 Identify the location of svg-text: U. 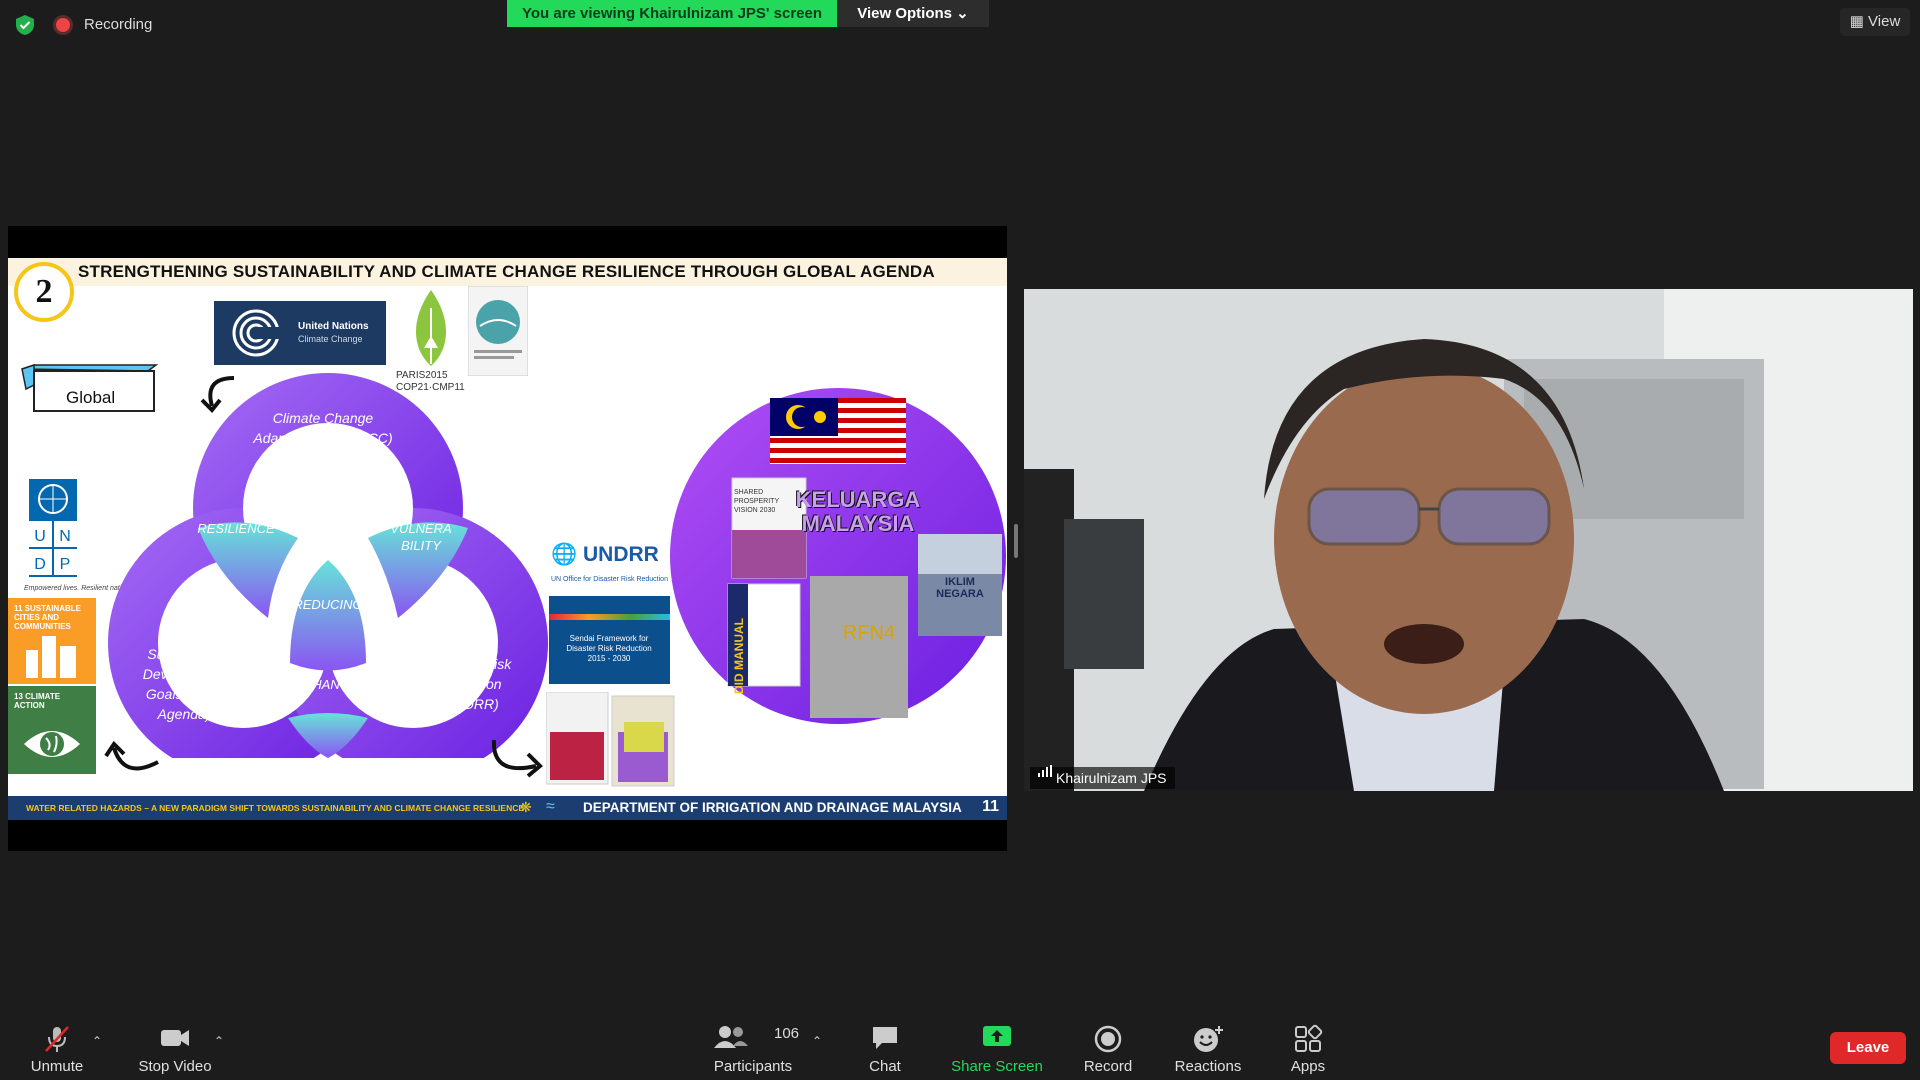
(40, 536).